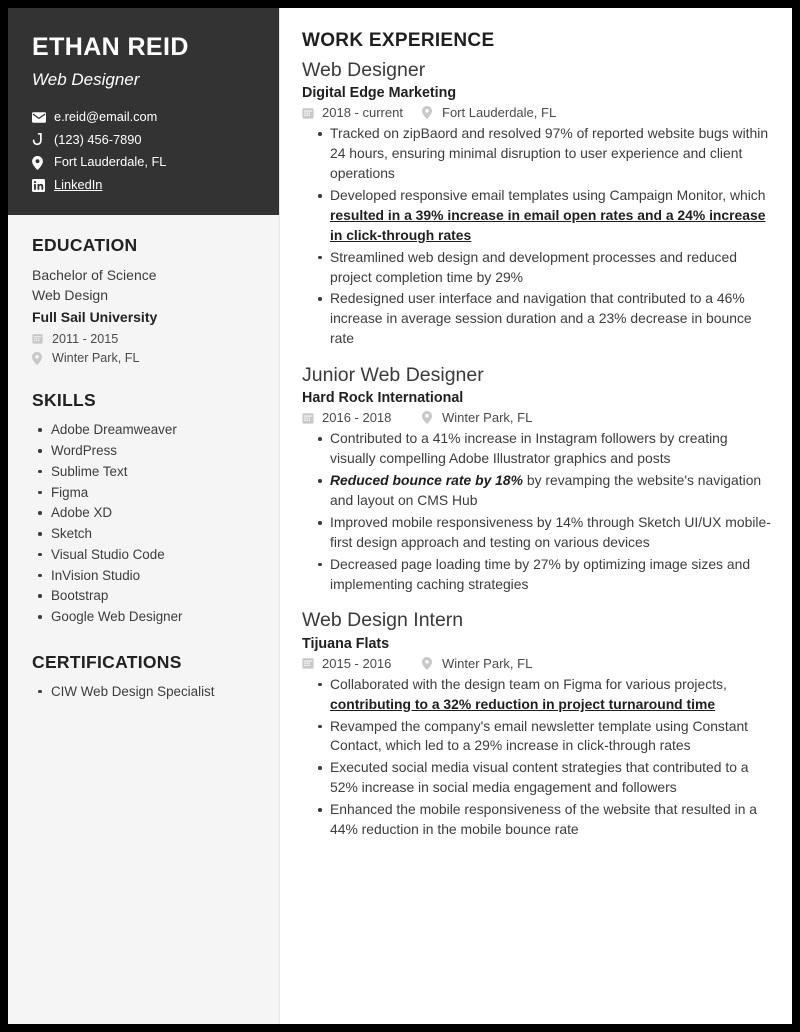 This screenshot has width=800, height=1032. Describe the element at coordinates (40, 185) in the screenshot. I see `linkedin-icon` at that location.